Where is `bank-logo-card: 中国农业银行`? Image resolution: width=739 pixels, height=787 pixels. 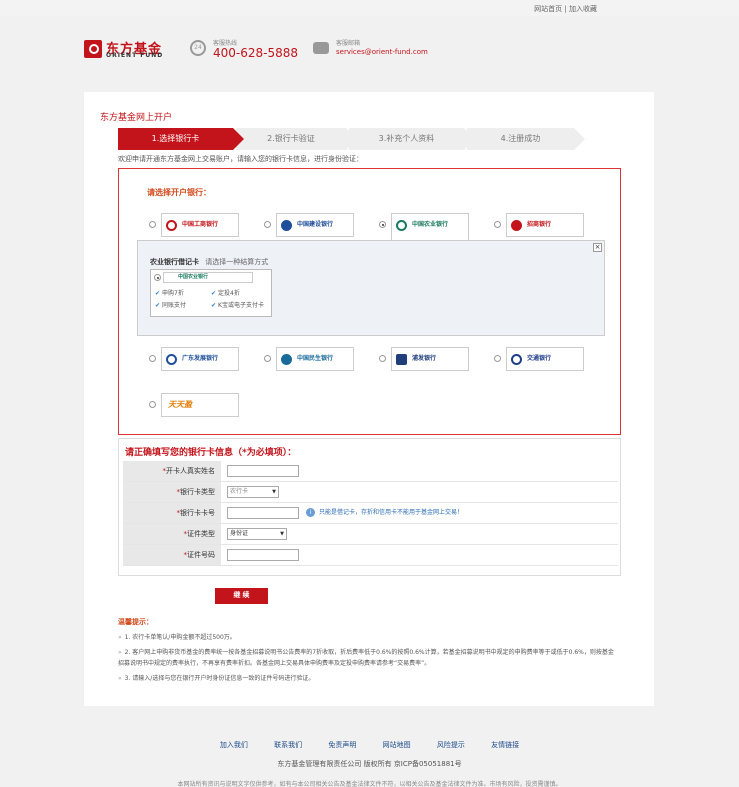 bank-logo-card: 中国农业银行 is located at coordinates (430, 228).